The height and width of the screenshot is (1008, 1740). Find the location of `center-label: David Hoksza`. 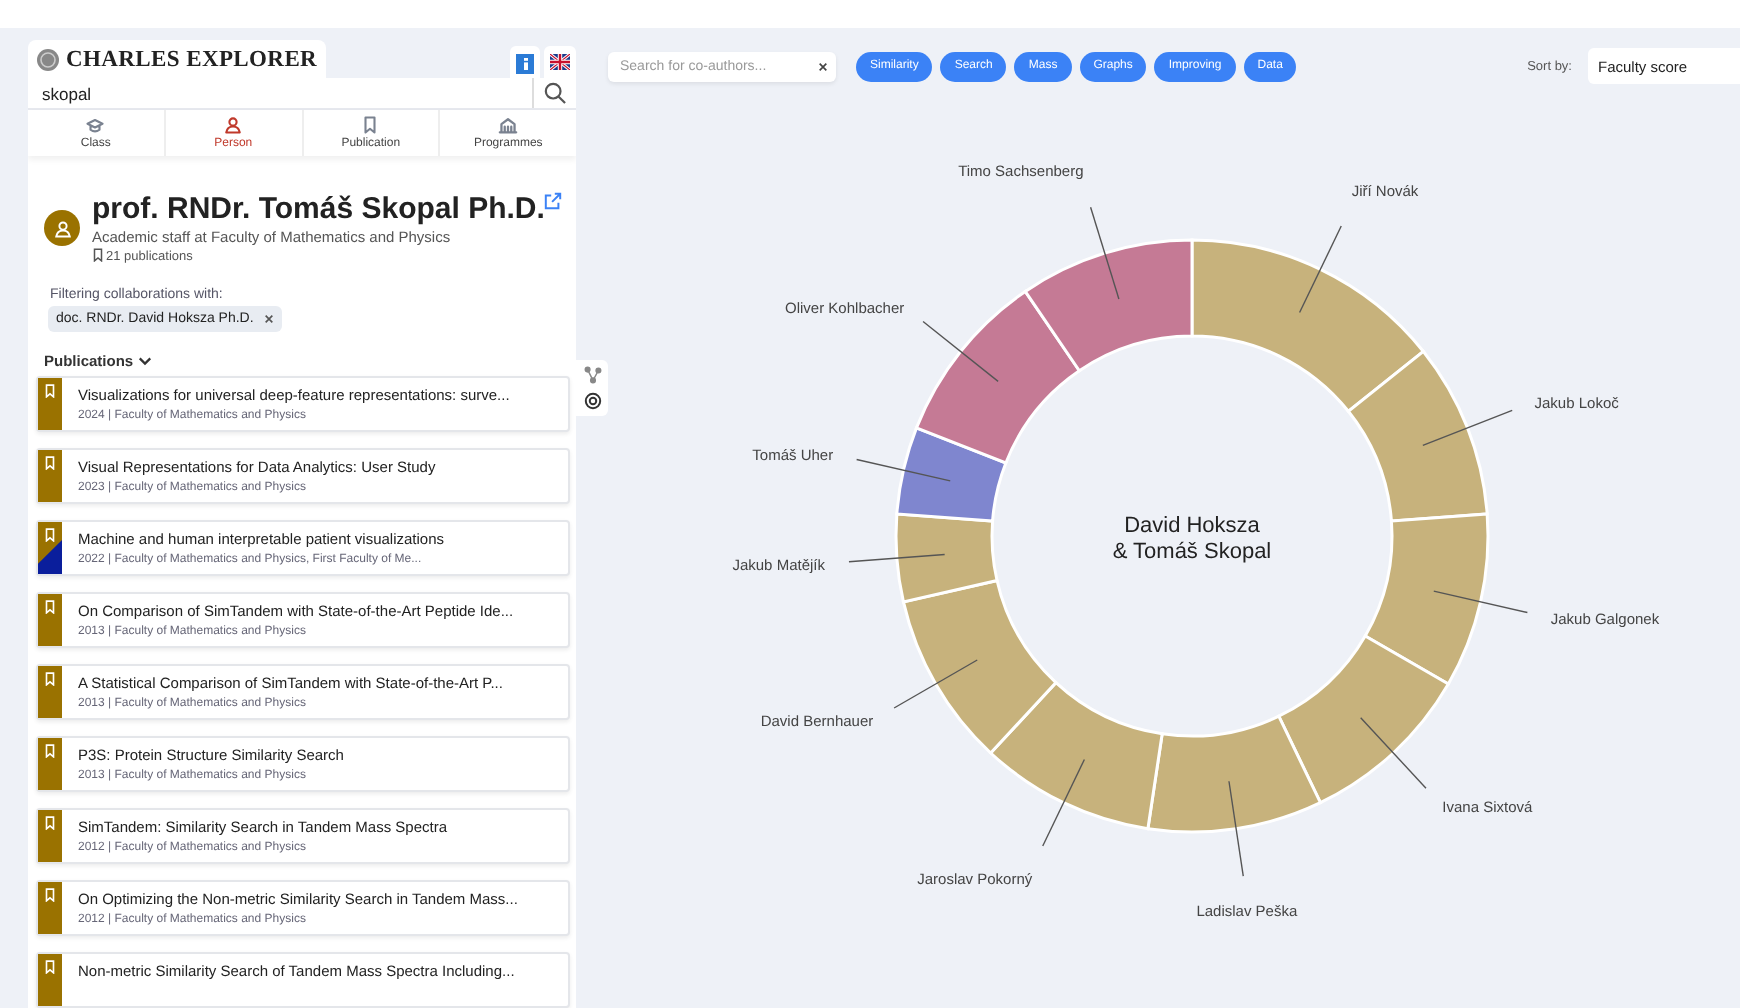

center-label: David Hoksza is located at coordinates (1192, 526).